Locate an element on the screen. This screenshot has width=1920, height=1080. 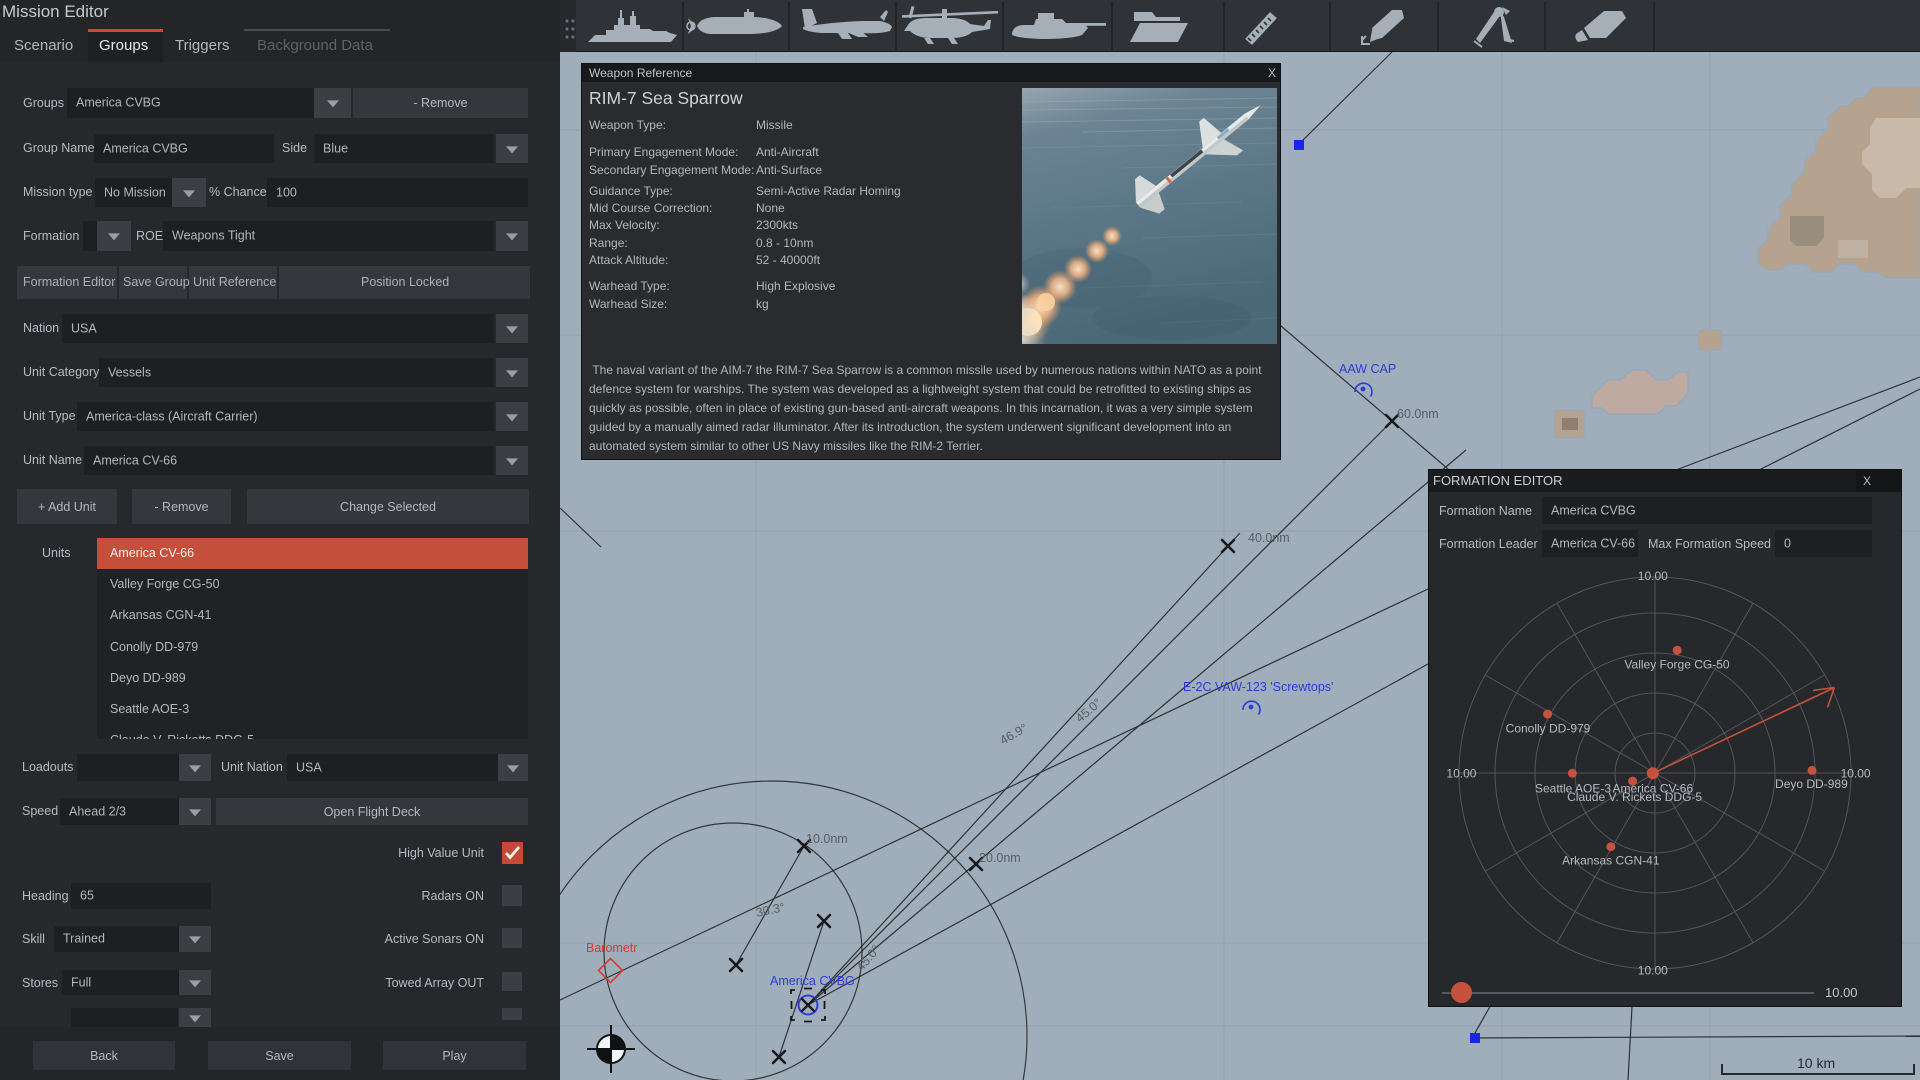
svg-text: Barometr is located at coordinates (611, 948).